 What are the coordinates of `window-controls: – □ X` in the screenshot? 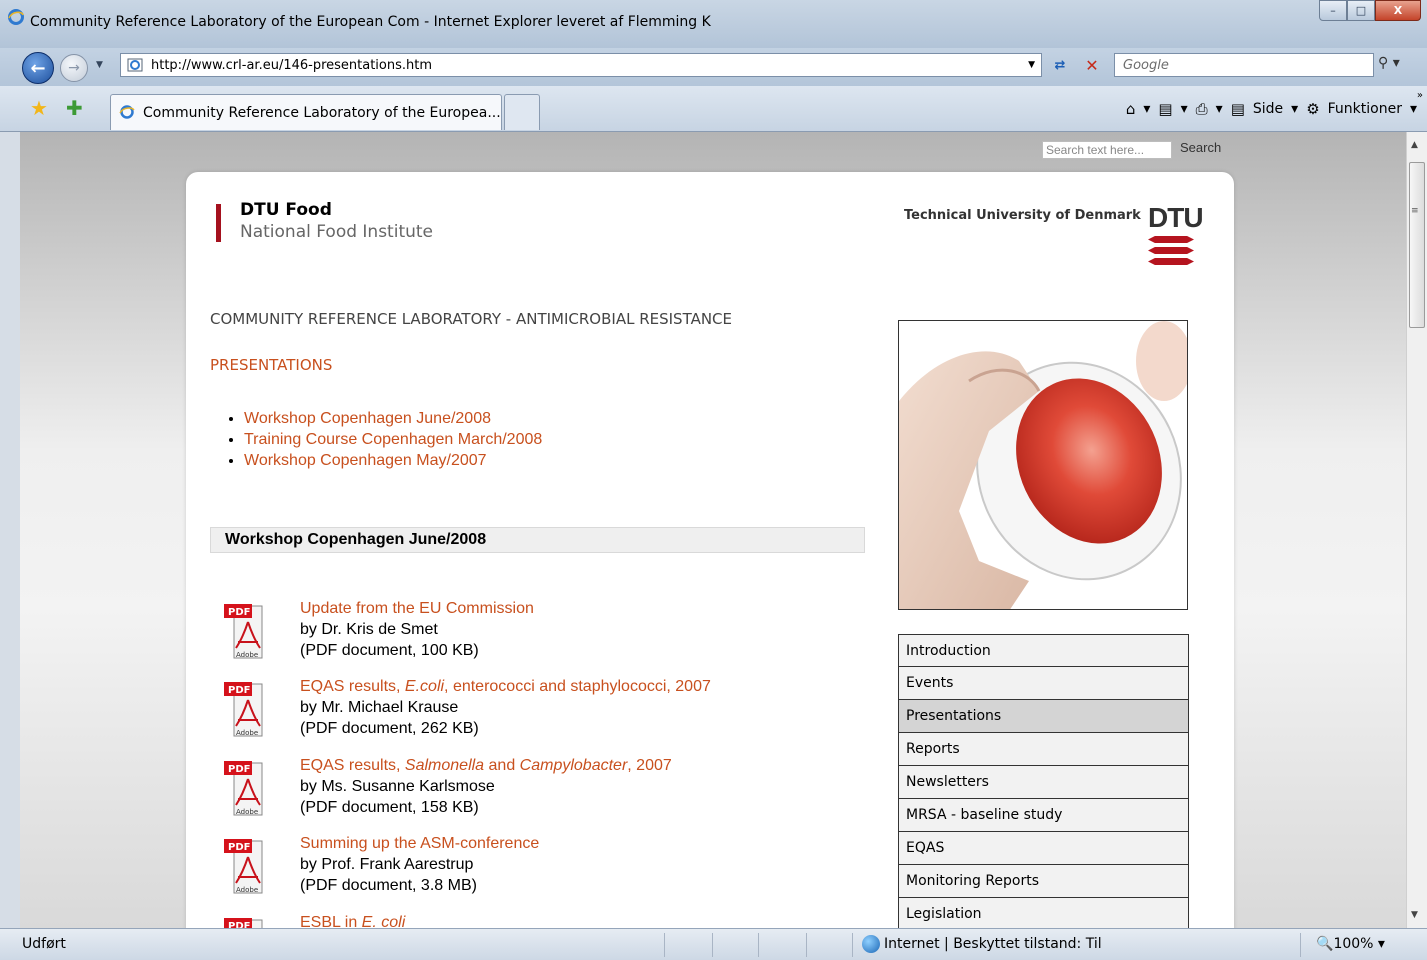 It's located at (1370, 11).